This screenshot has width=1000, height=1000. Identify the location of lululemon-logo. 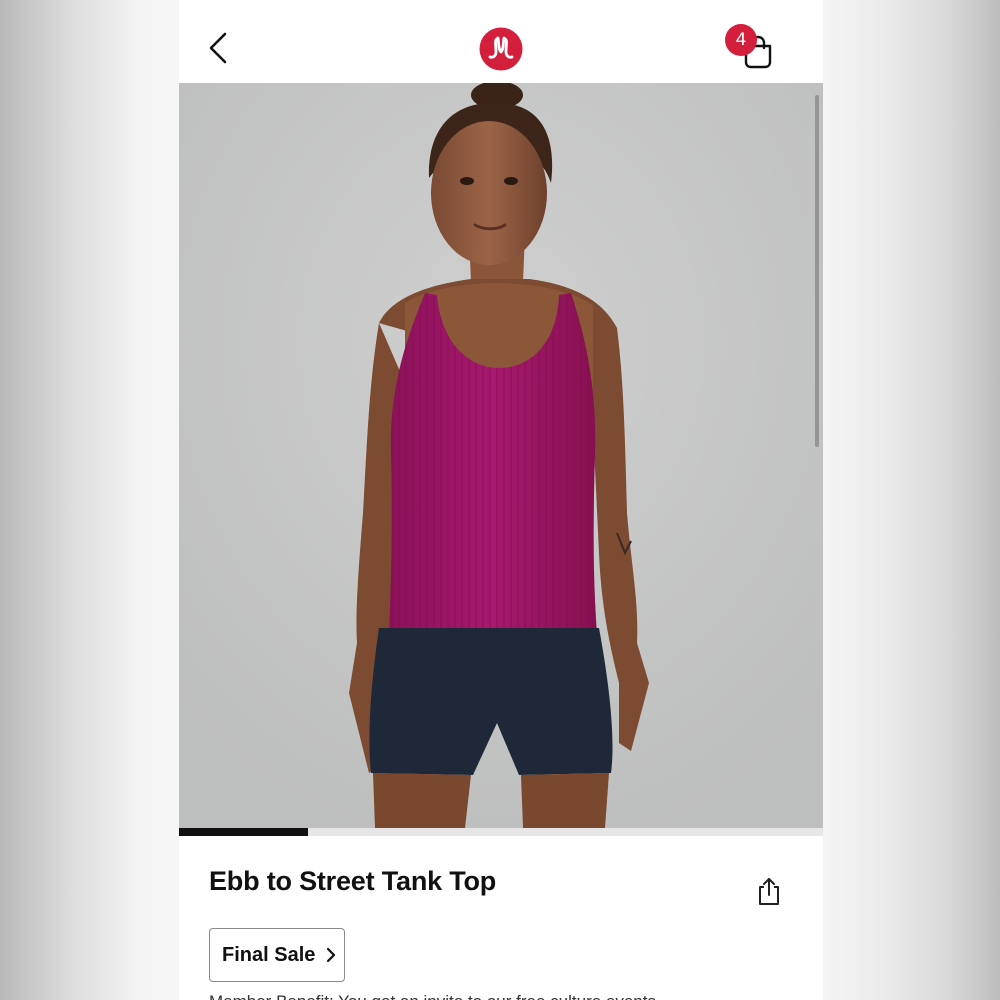
(501, 49).